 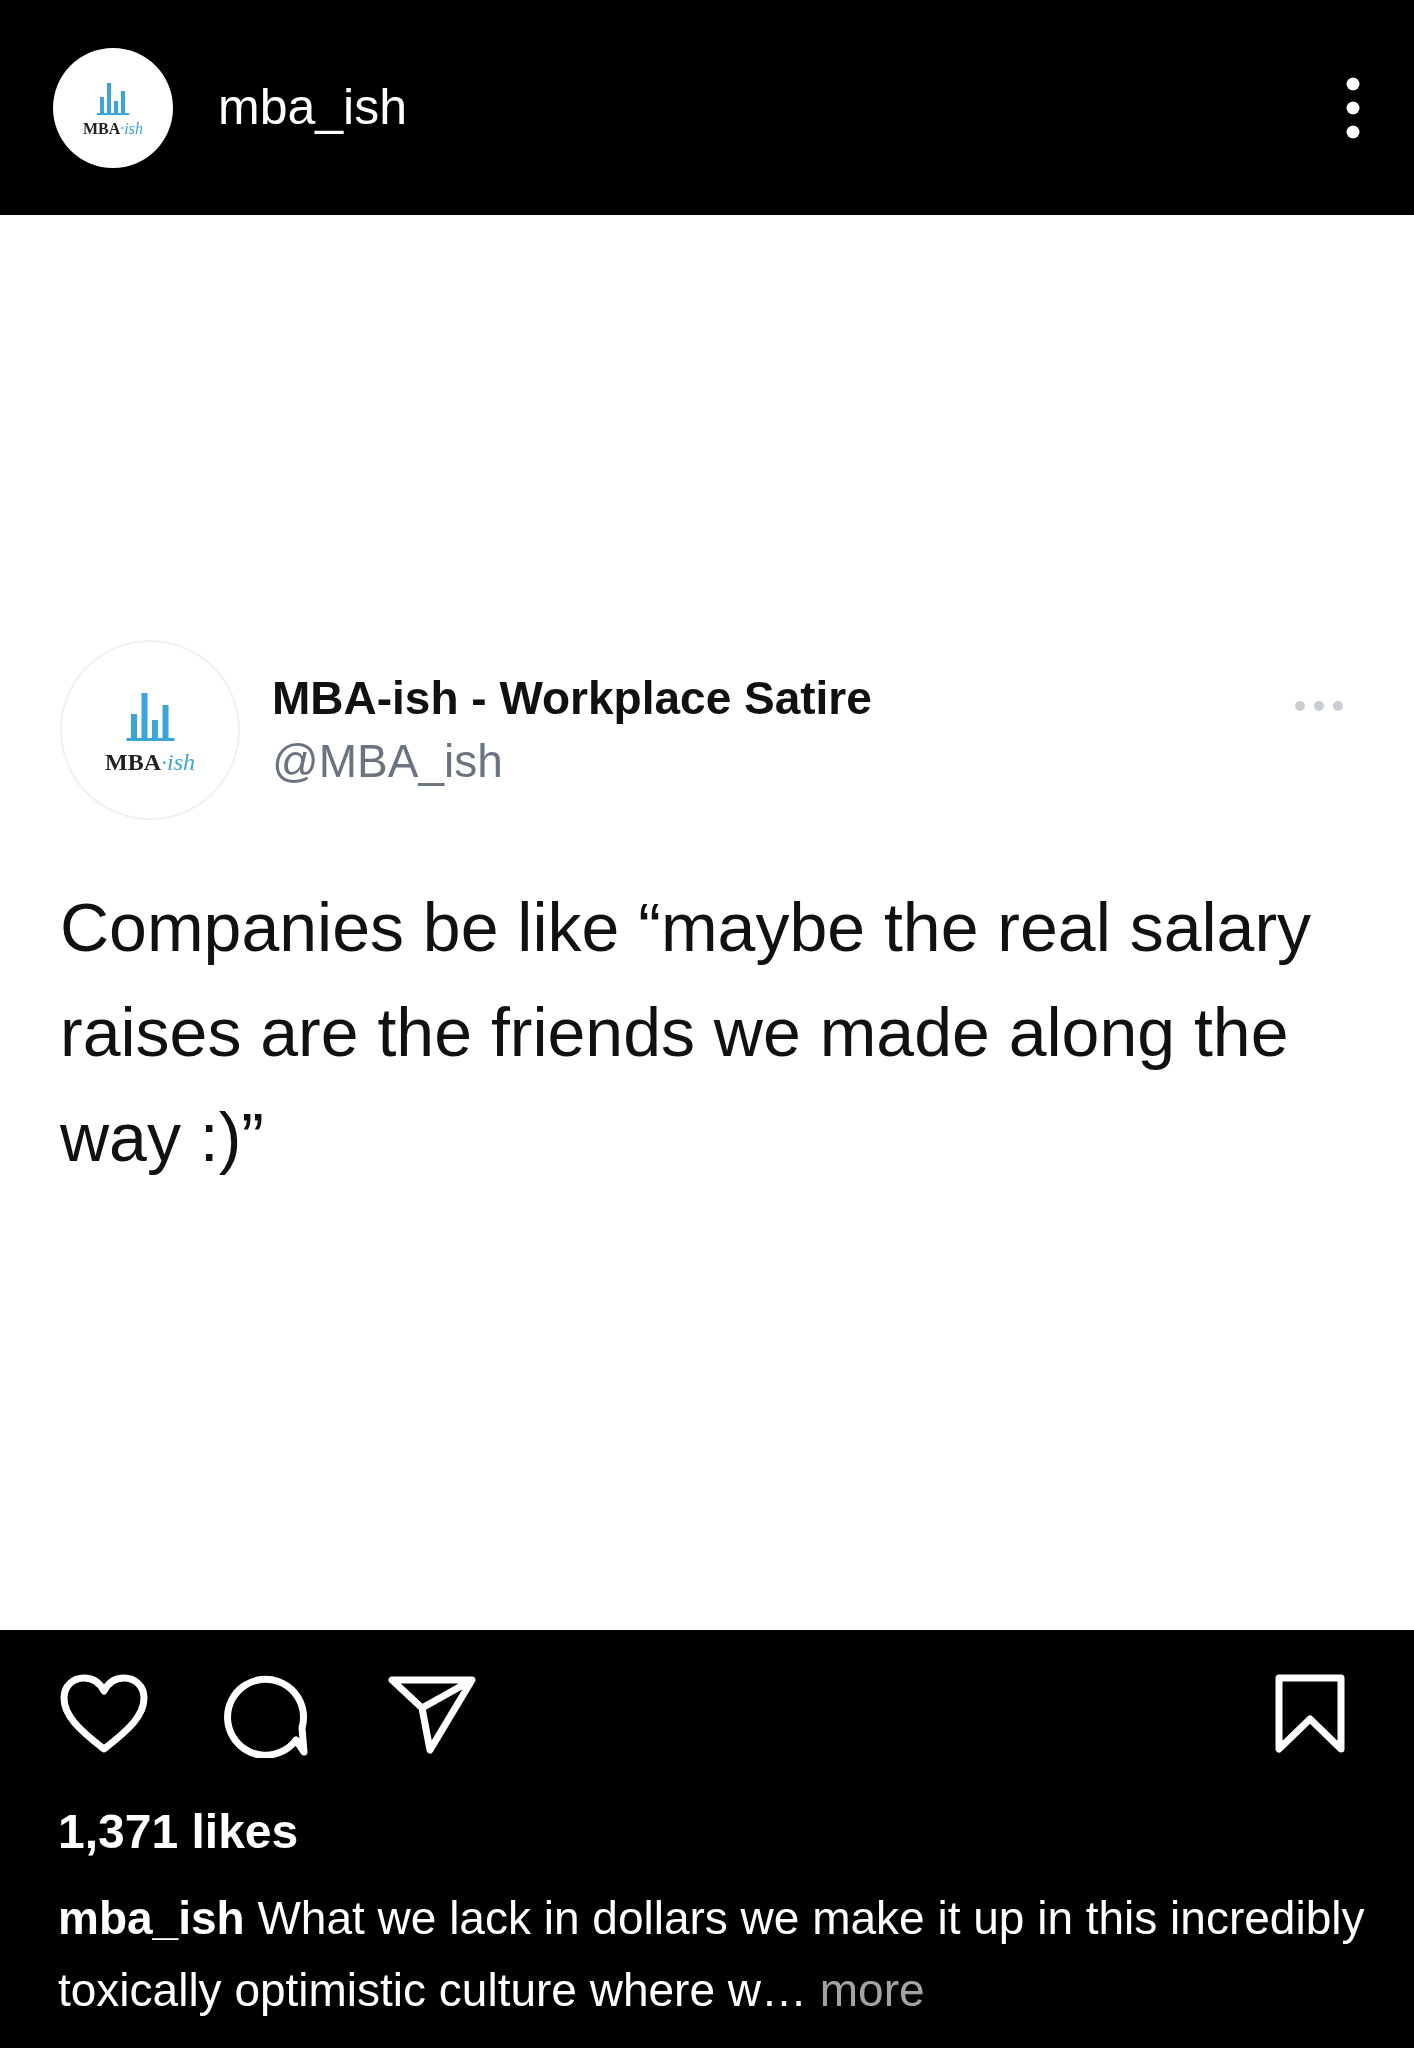 I want to click on heart-icon, so click(x=104, y=1714).